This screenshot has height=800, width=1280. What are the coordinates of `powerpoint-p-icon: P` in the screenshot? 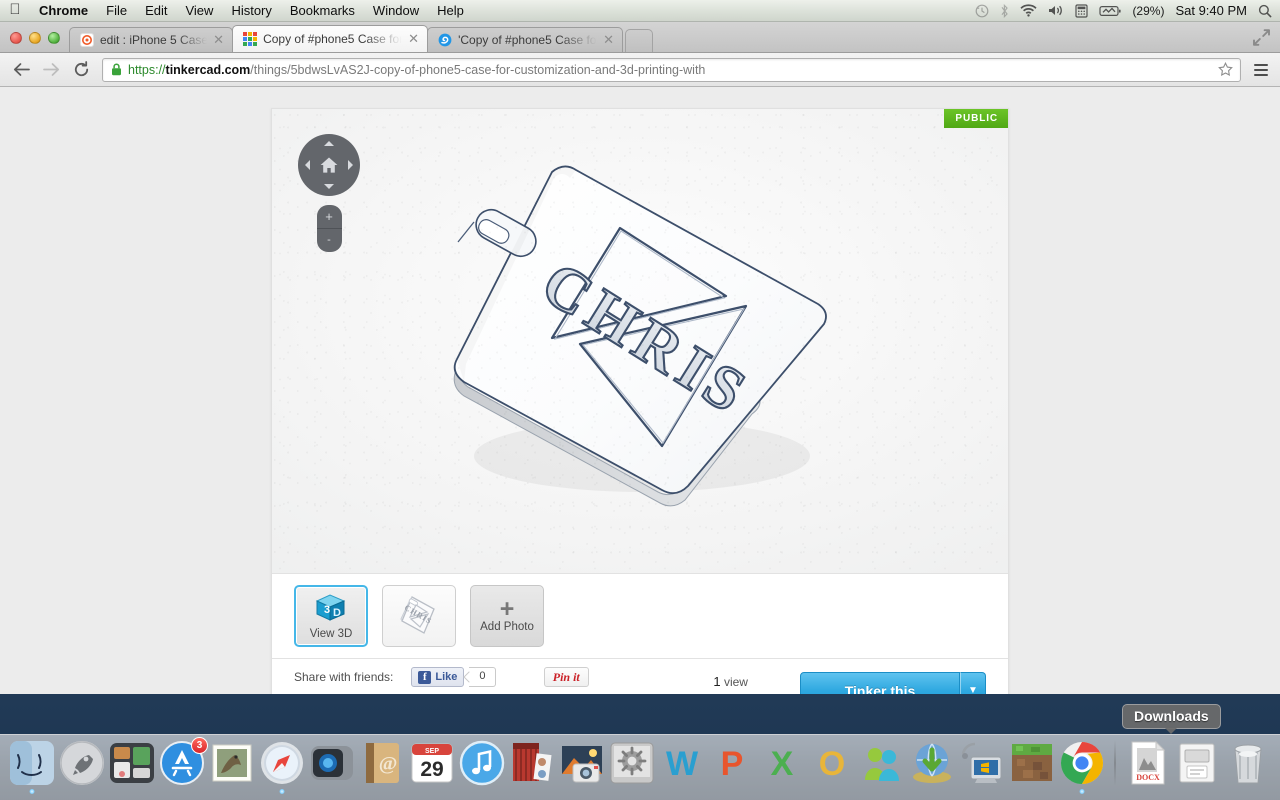 It's located at (732, 763).